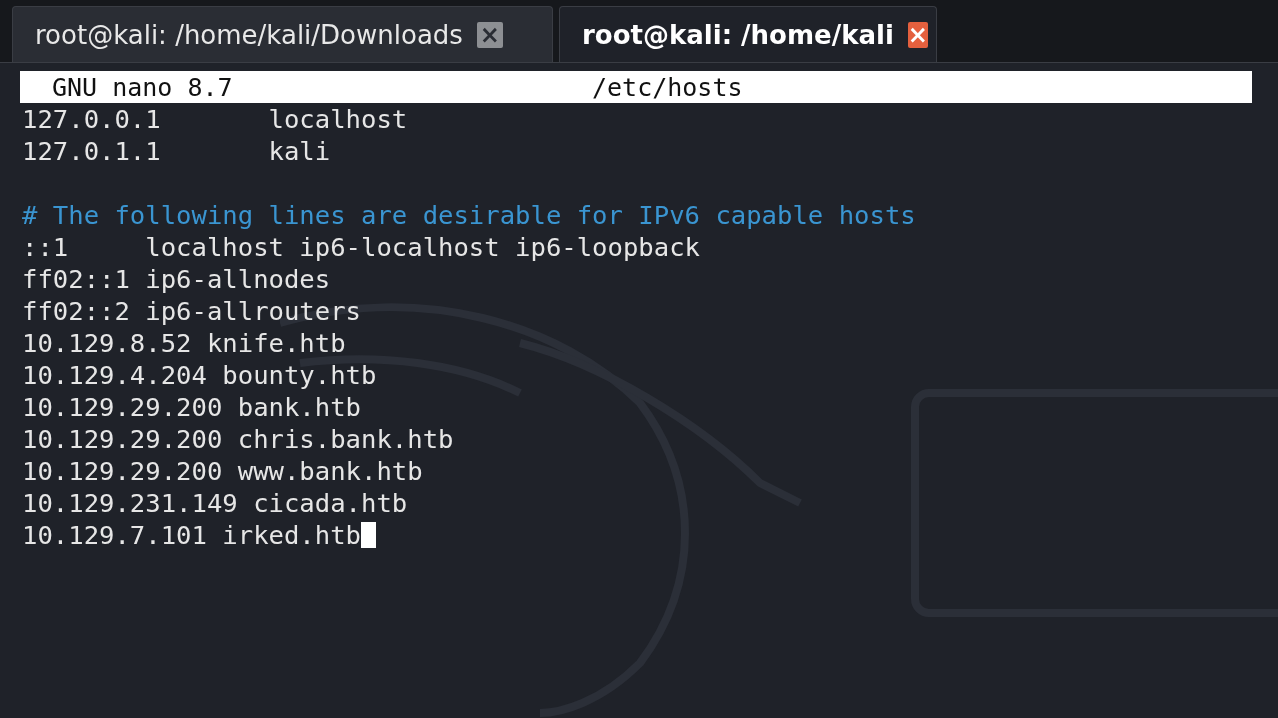  I want to click on terminal-tab: root@kali: /home/kali ×, so click(748, 34).